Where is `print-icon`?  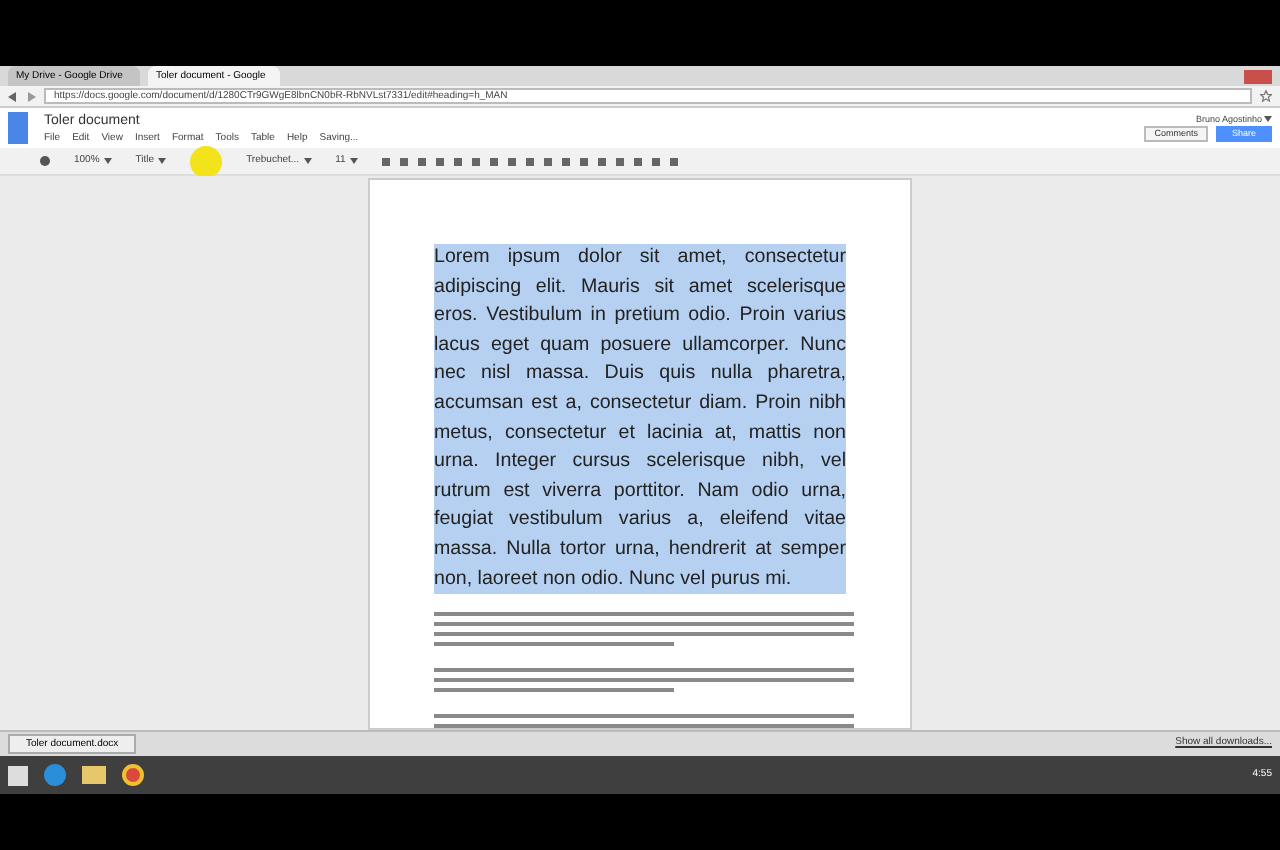 print-icon is located at coordinates (45, 161).